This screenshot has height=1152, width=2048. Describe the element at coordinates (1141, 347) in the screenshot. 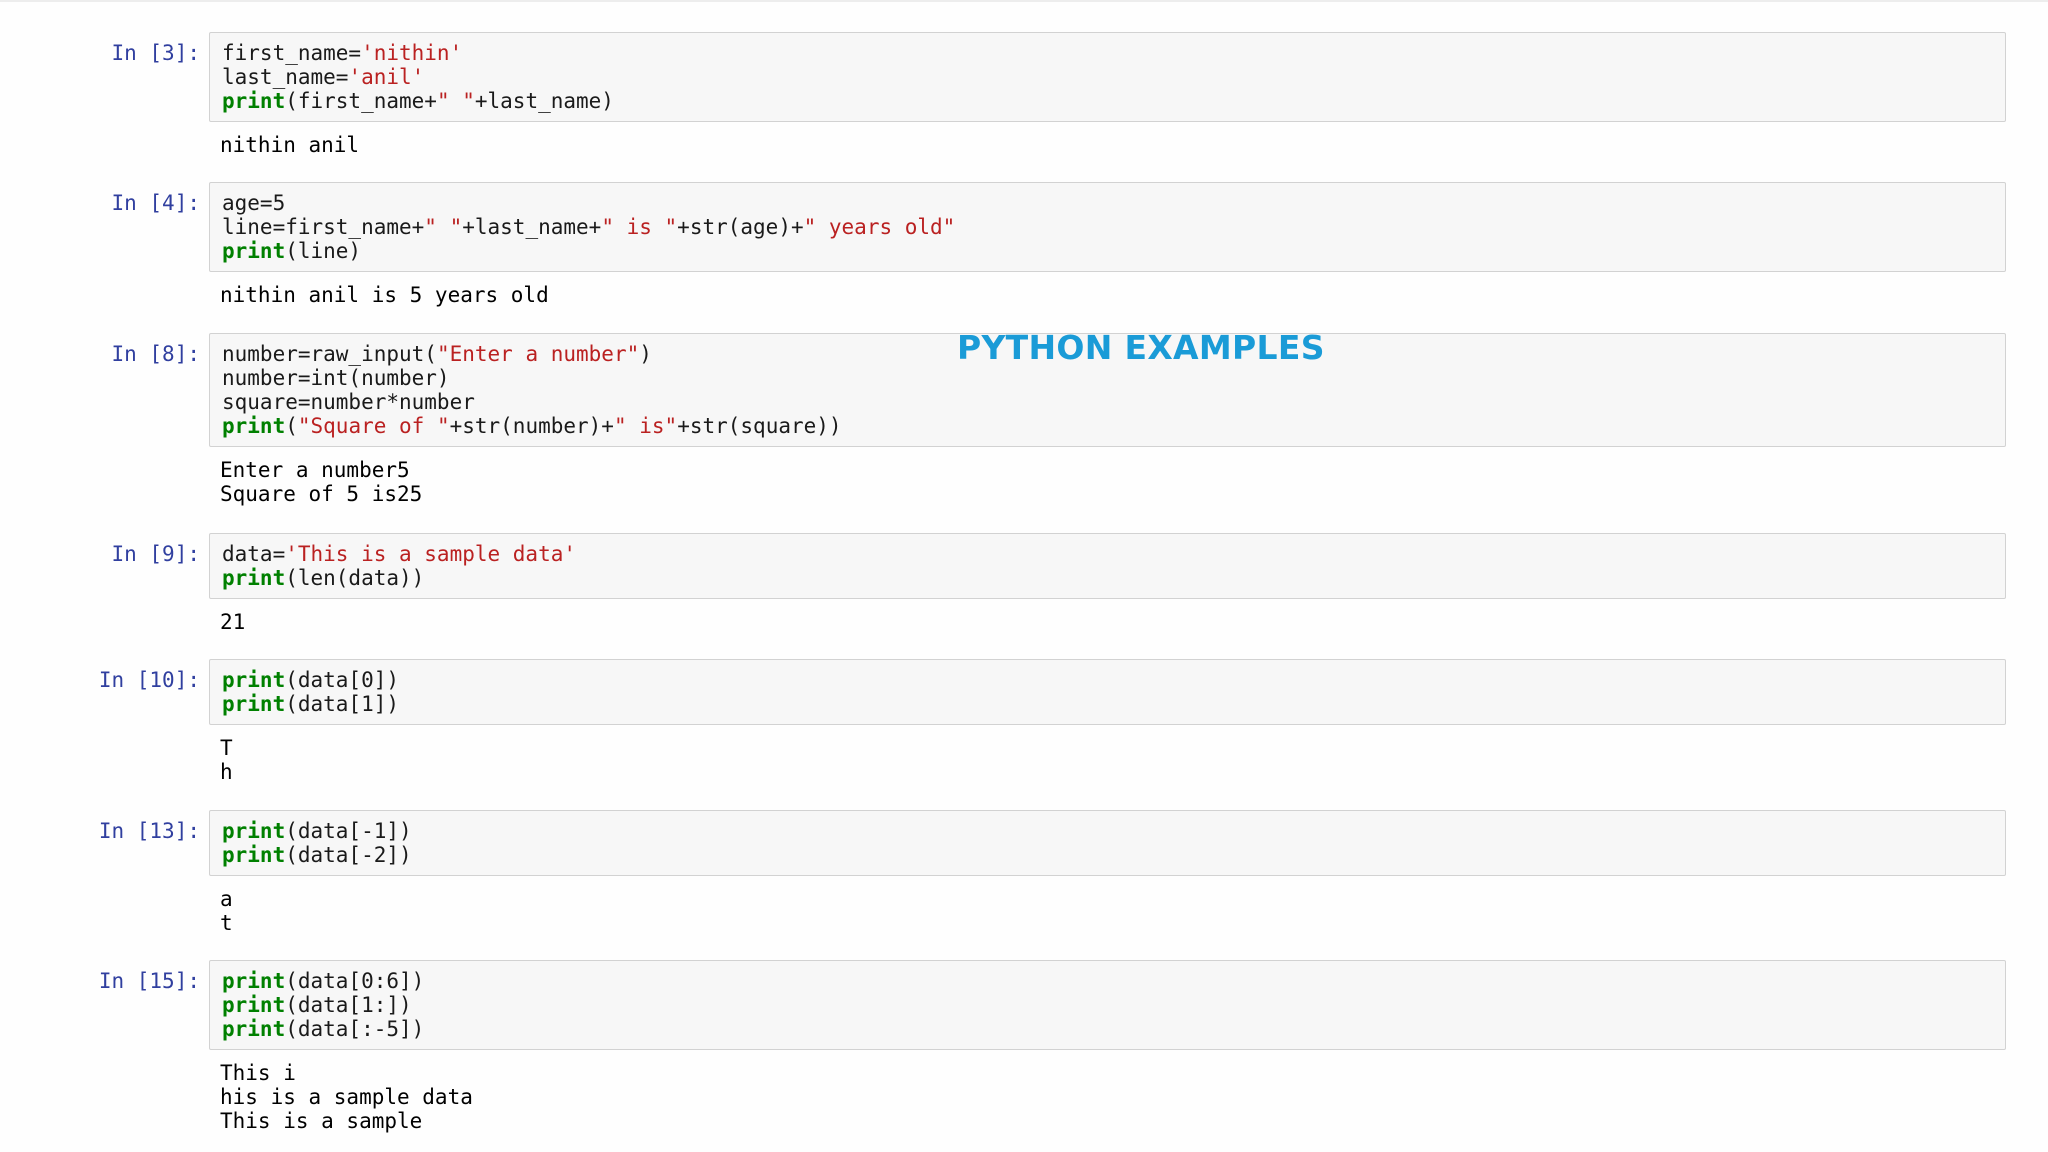

I see `slide-title: PYTHON EXAMPLES` at that location.